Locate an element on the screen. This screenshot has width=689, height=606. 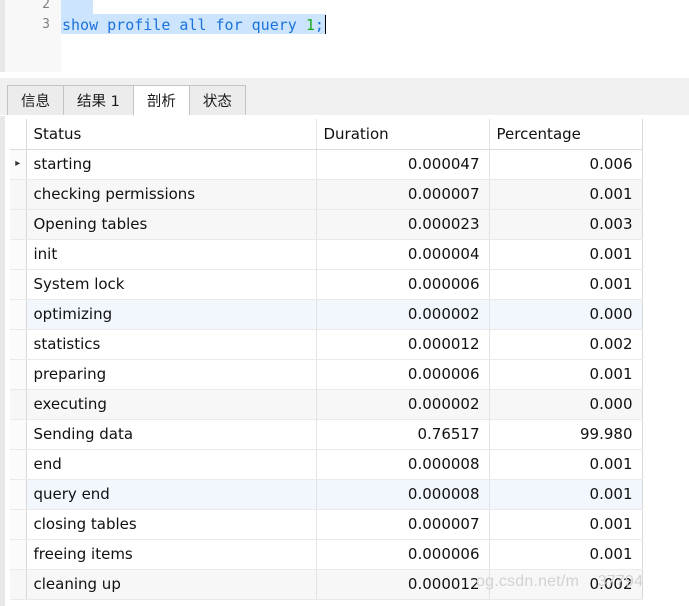
table-row: freeing items 0.000006 0.001 is located at coordinates (326, 554).